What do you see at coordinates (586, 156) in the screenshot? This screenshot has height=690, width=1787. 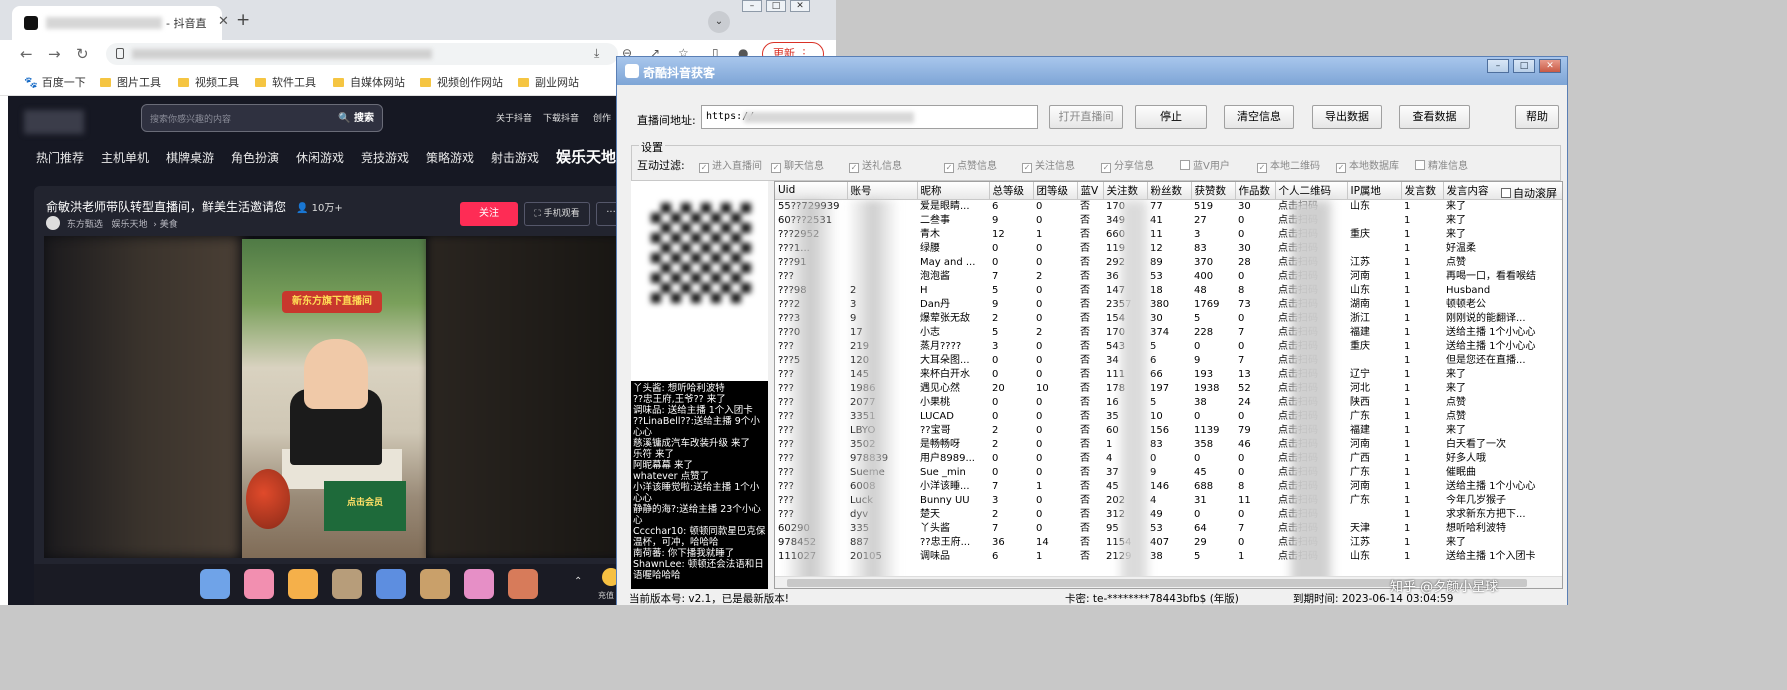 I see `category-tab-active: 娱乐天地` at bounding box center [586, 156].